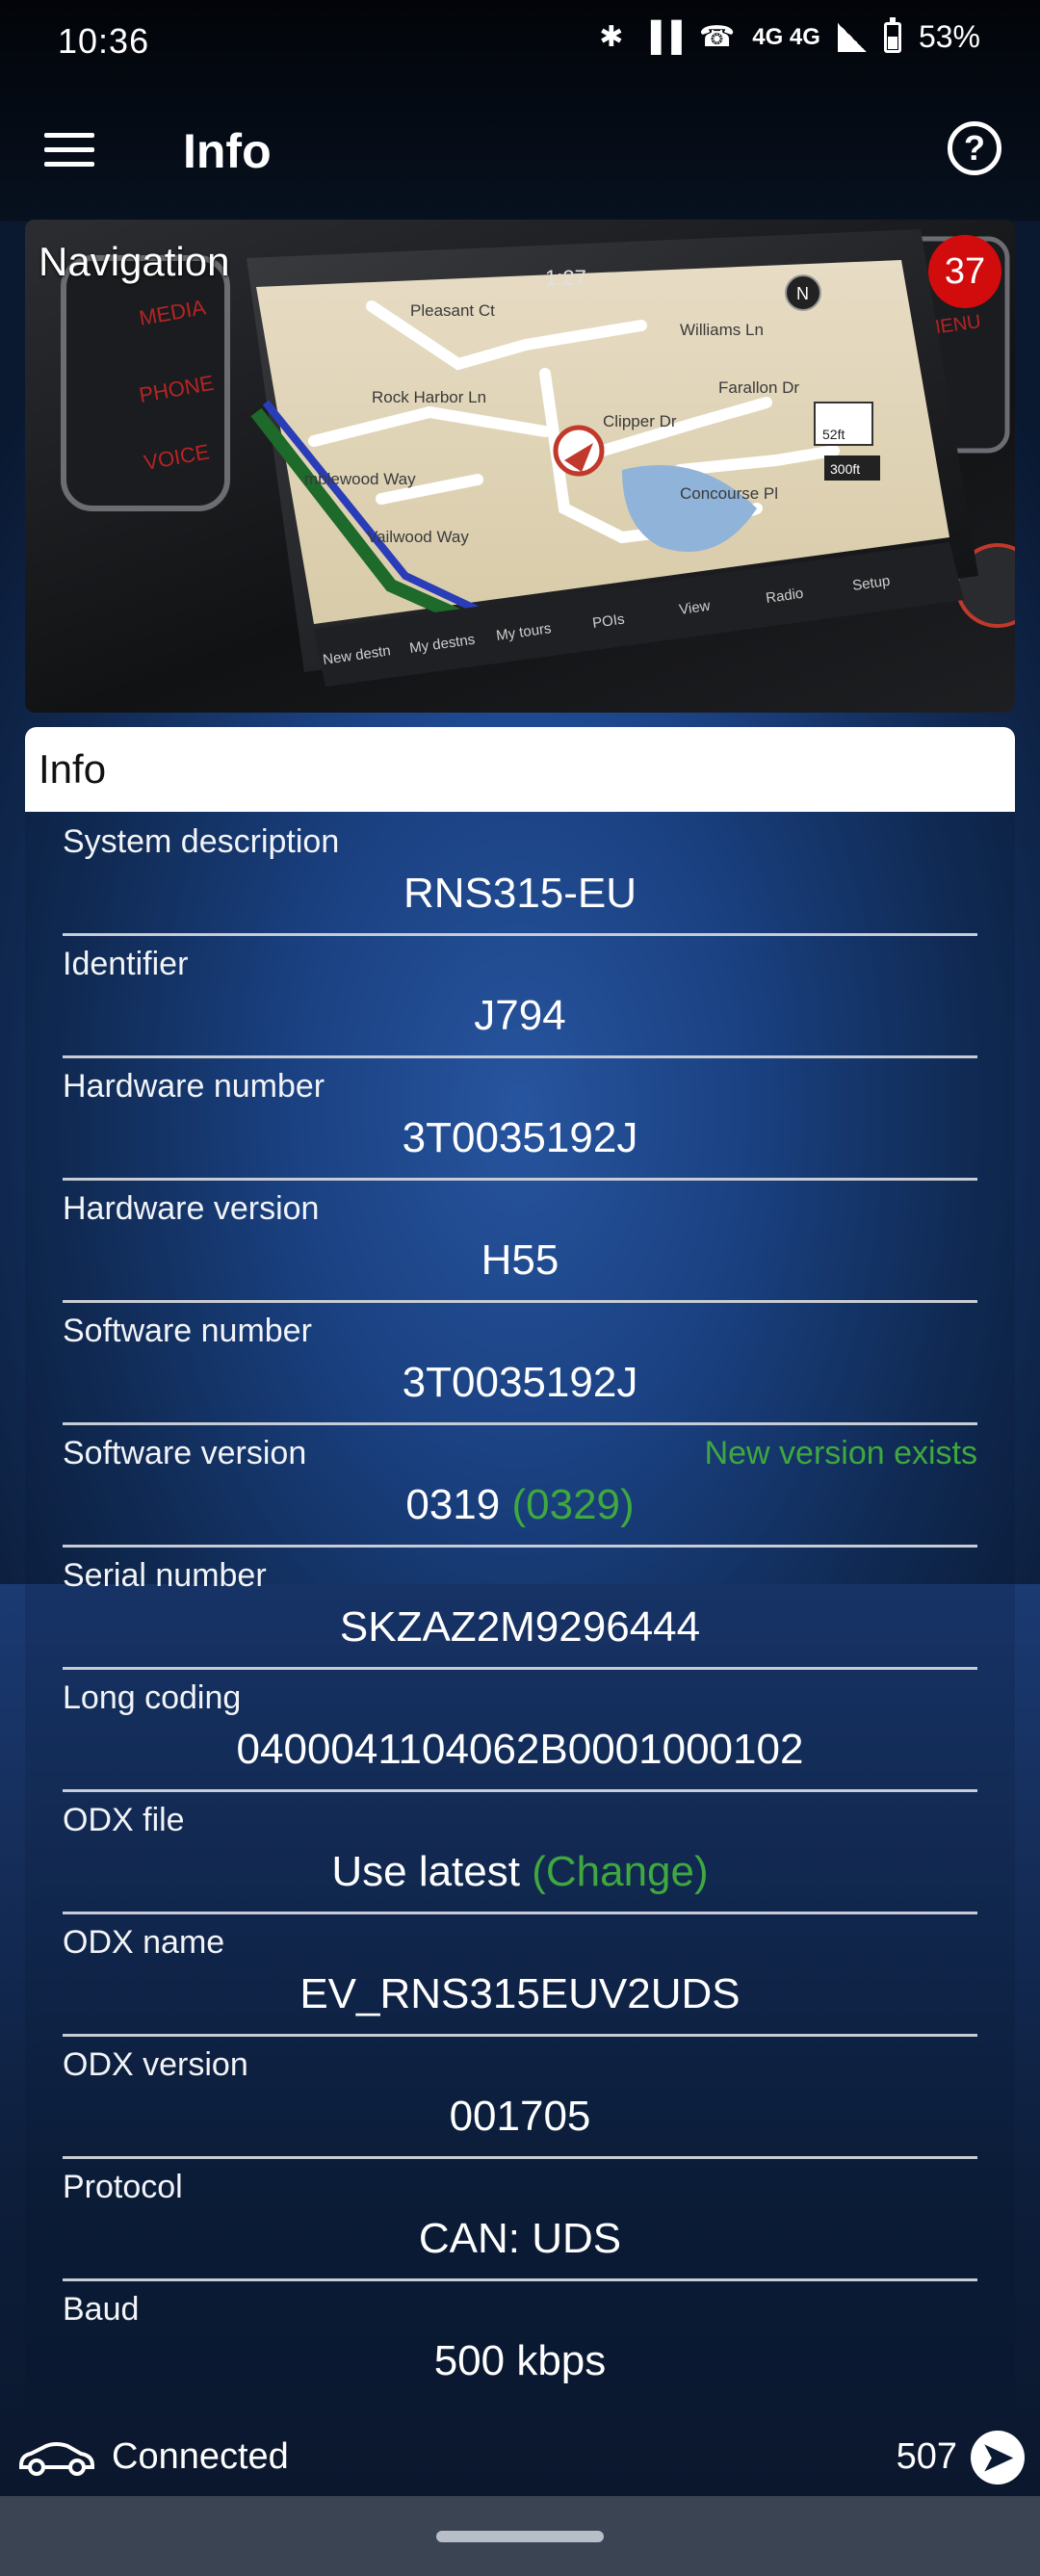  What do you see at coordinates (520, 769) in the screenshot?
I see `info-card-header: Info` at bounding box center [520, 769].